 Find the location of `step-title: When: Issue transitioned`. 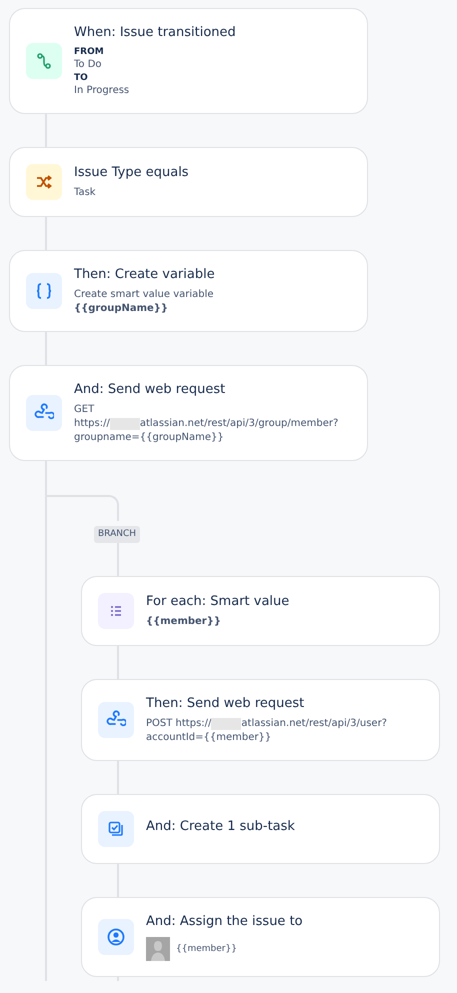

step-title: When: Issue transitioned is located at coordinates (155, 33).